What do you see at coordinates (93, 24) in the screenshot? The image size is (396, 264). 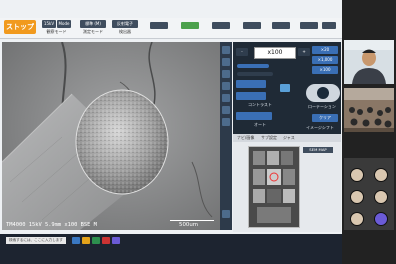 I see `standard-button: 標準 (M)` at bounding box center [93, 24].